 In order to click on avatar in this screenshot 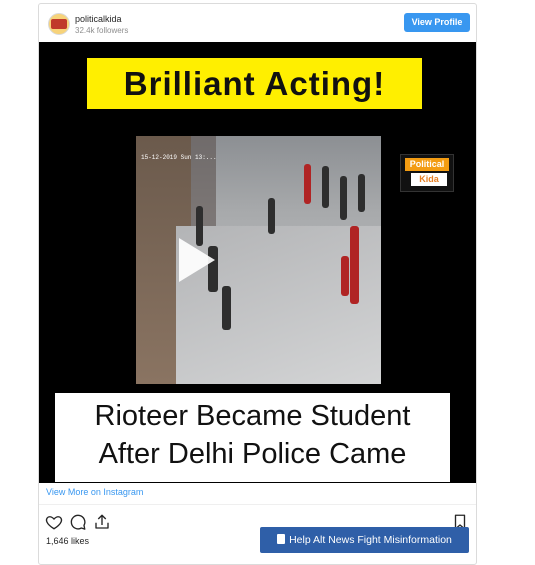, I will do `click(59, 24)`.